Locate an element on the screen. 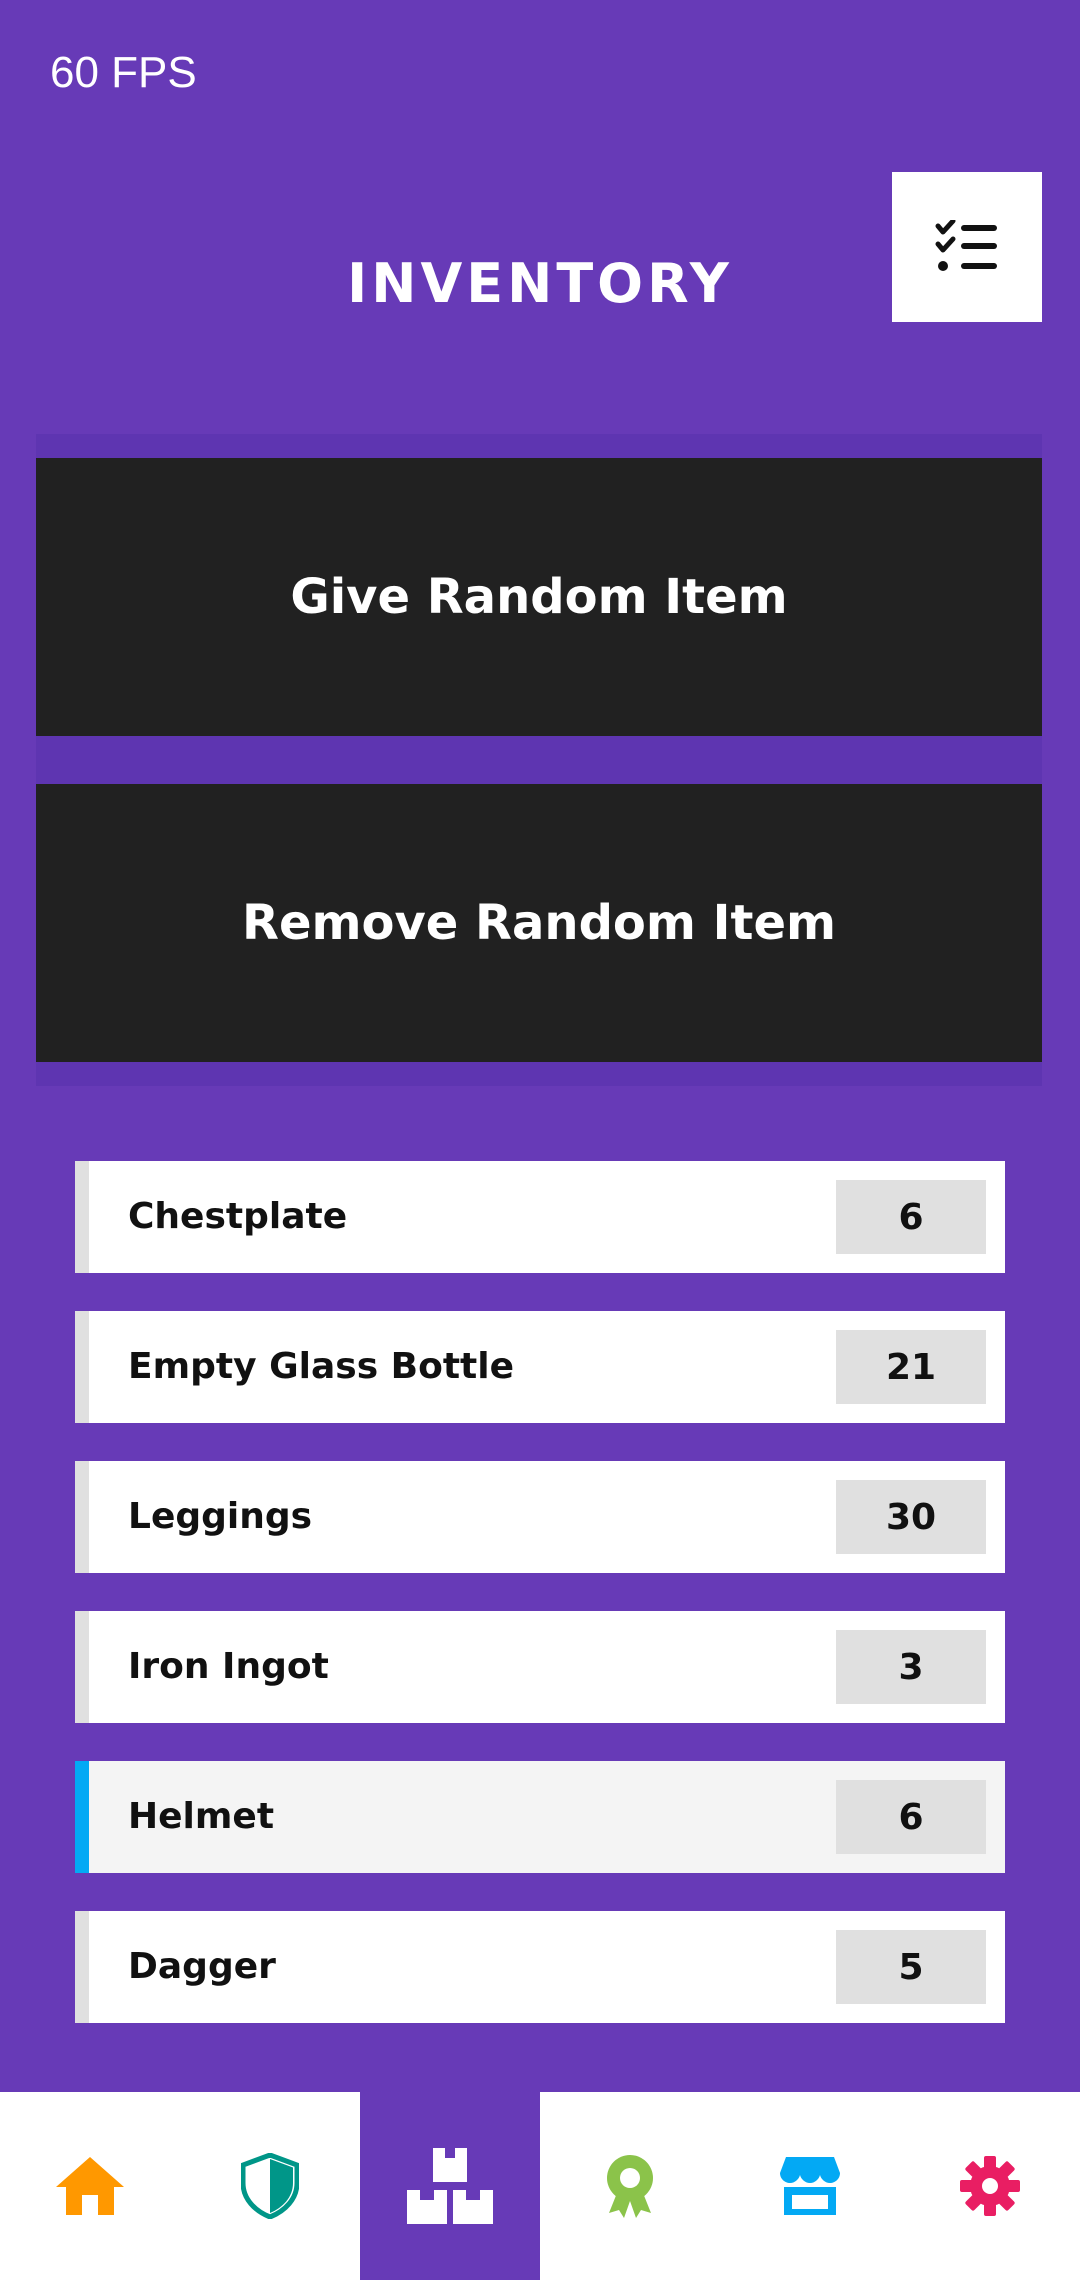 The width and height of the screenshot is (1080, 2280). store-icon is located at coordinates (810, 2186).